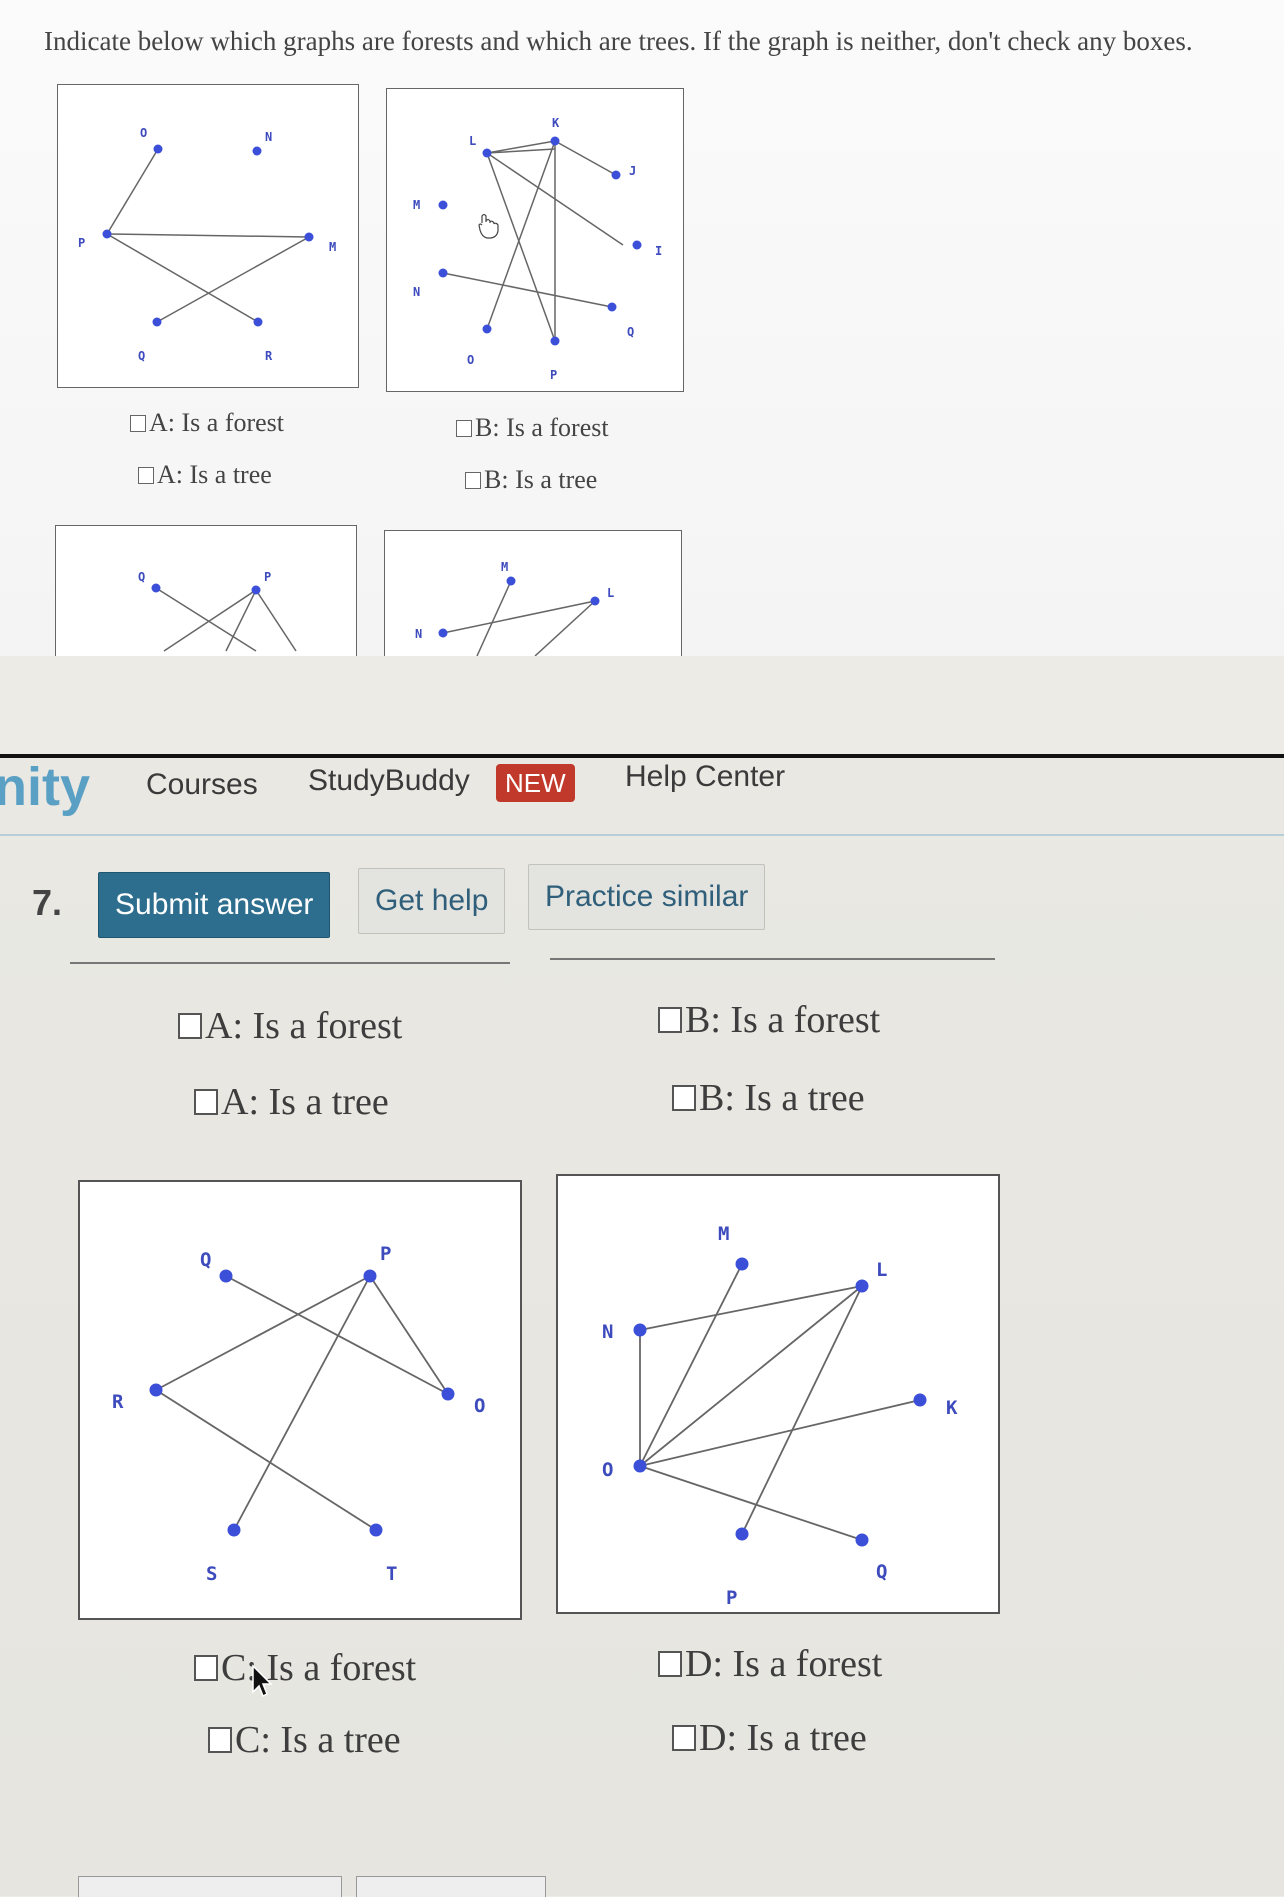  I want to click on top-a-forest-checkbox: A: Is a forest, so click(207, 423).